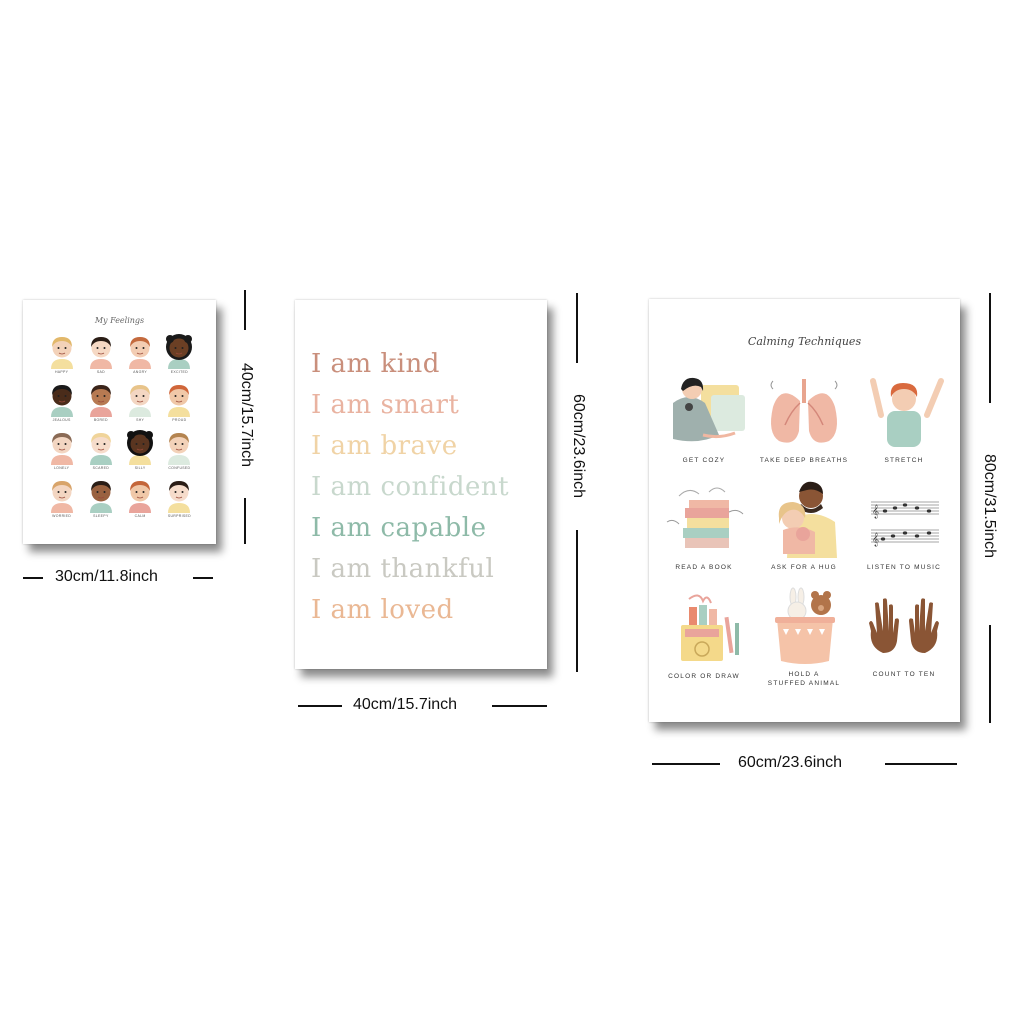 Image resolution: width=1024 pixels, height=1024 pixels. I want to click on feeling-face-cell: ANGRY, so click(140, 355).